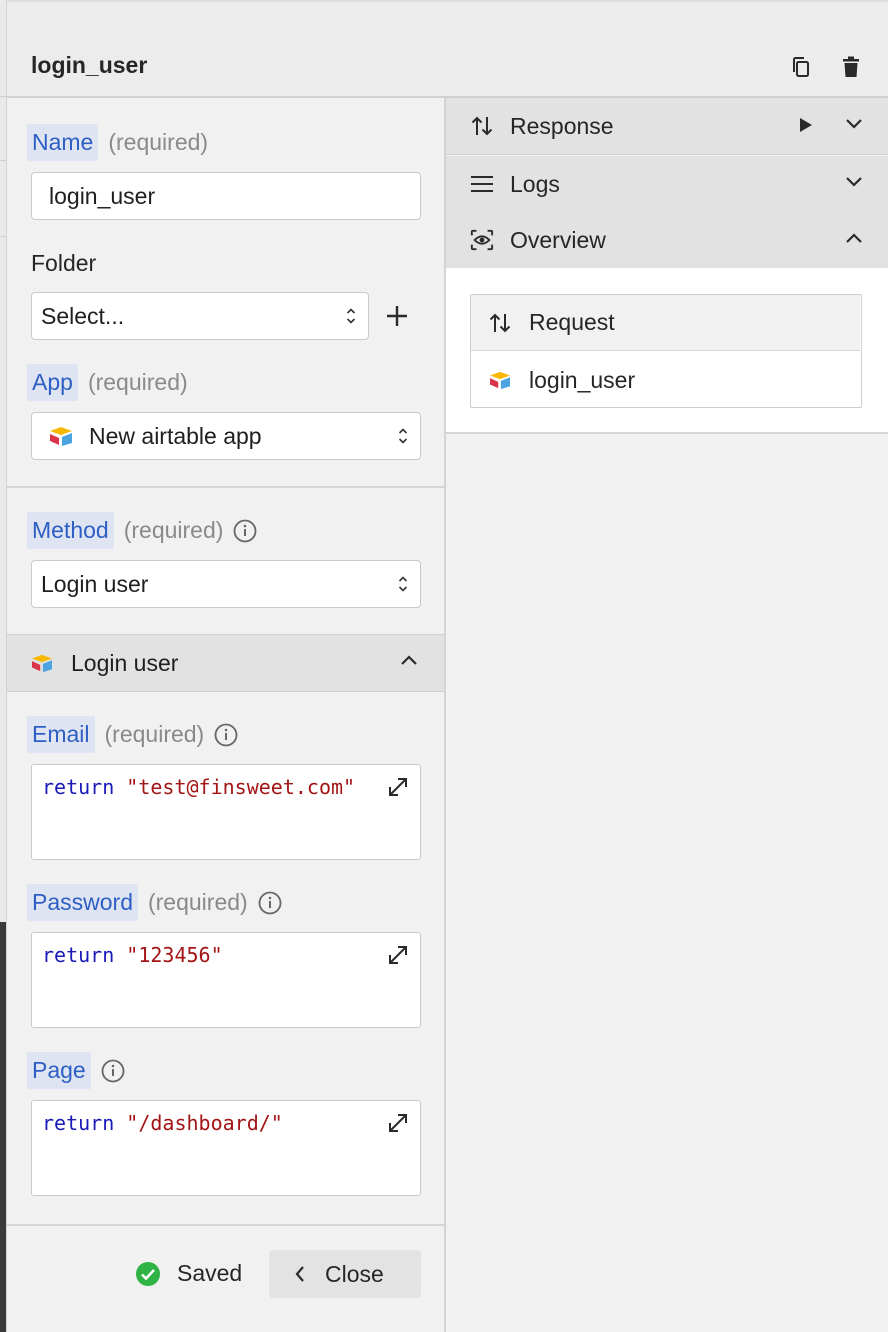  I want to click on save-status-text: Saved, so click(210, 1273).